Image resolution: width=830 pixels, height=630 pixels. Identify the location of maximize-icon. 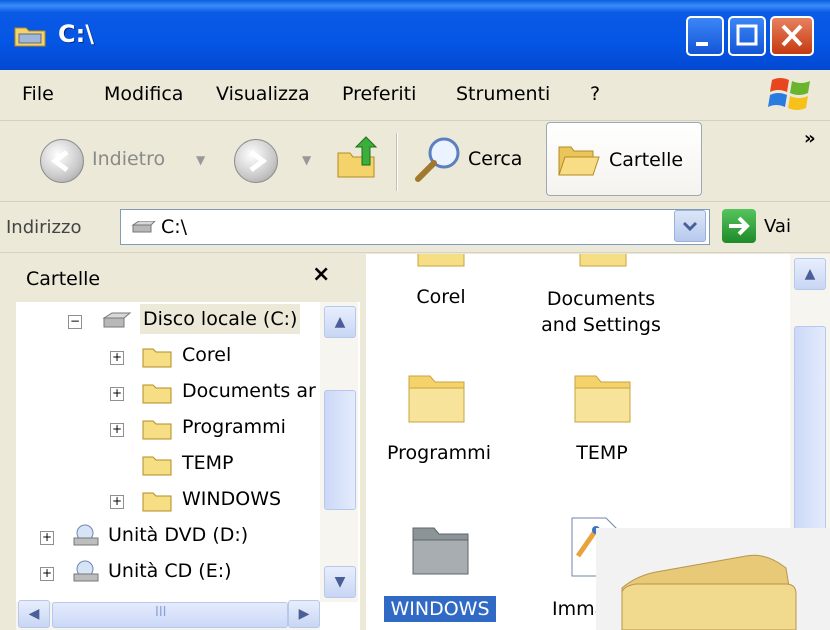
(747, 35).